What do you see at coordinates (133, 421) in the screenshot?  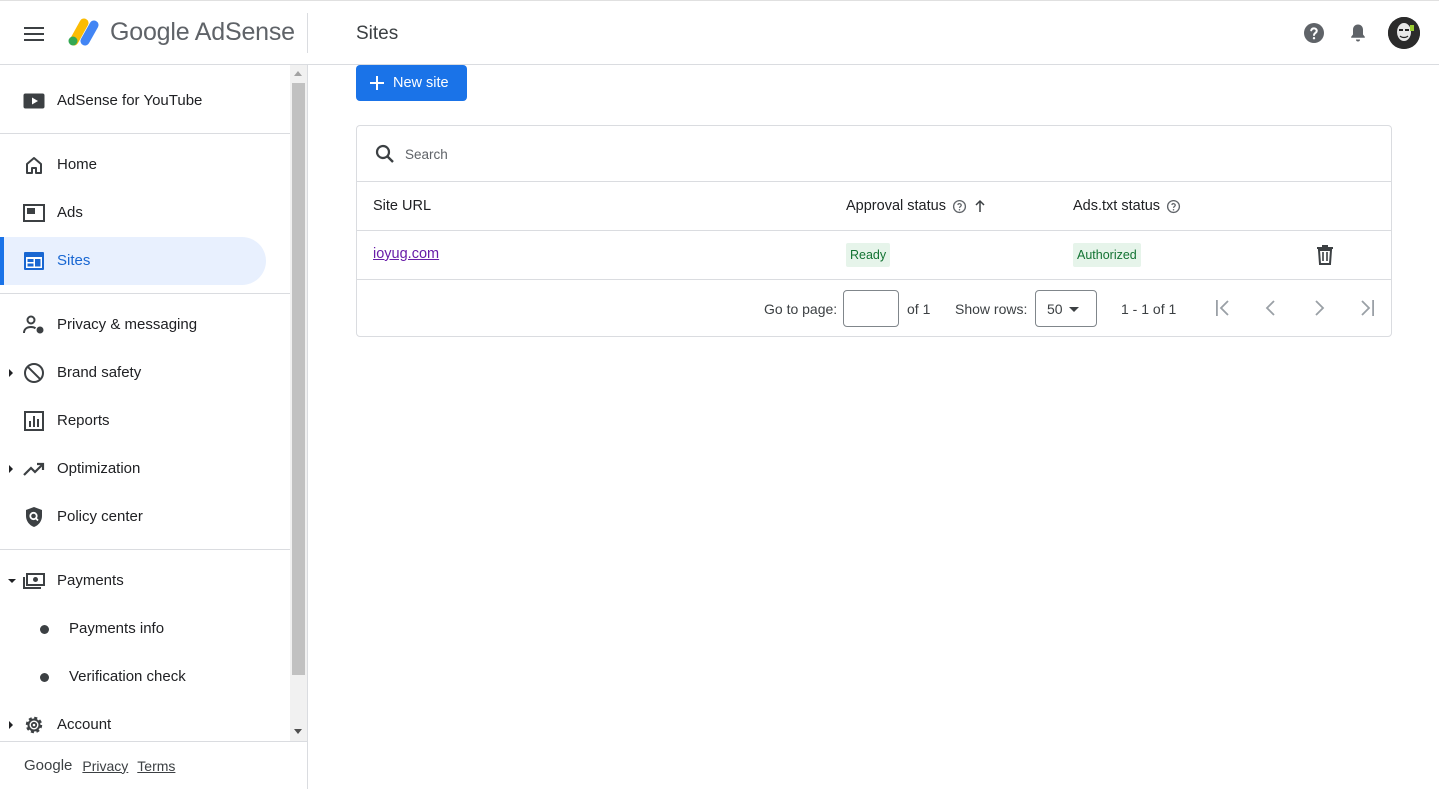 I see `sidebar-item-reports: Reports` at bounding box center [133, 421].